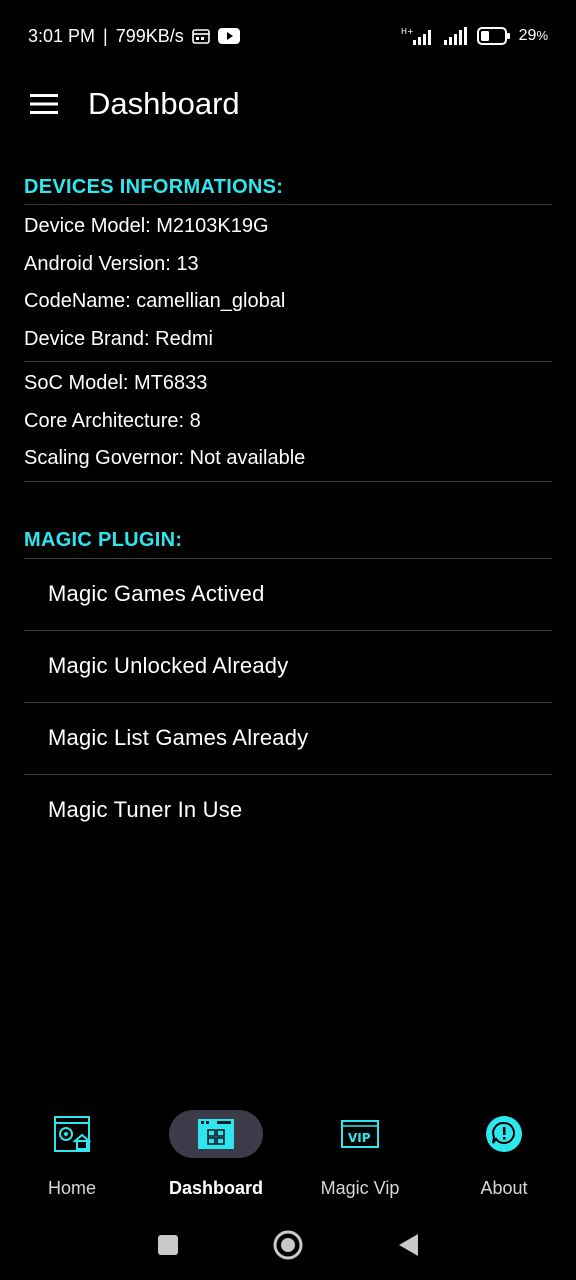 This screenshot has height=1280, width=576. What do you see at coordinates (407, 31) in the screenshot?
I see `svg-text: H+` at bounding box center [407, 31].